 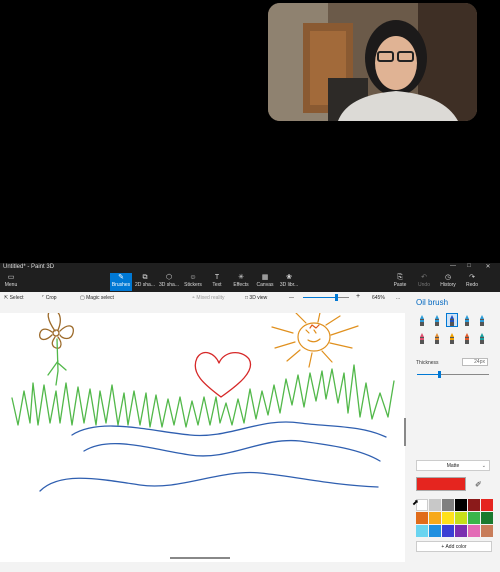 I want to click on stickers-icon: ☺, so click(x=193, y=277).